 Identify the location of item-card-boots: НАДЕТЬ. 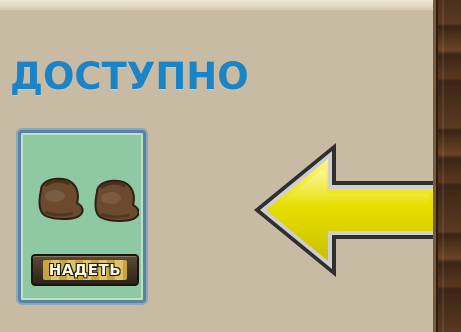
(82, 216).